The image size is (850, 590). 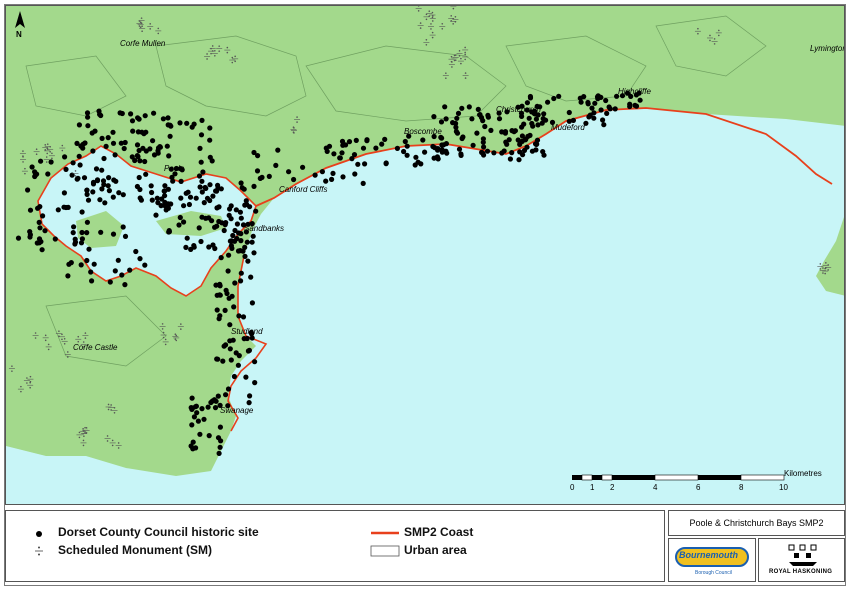 I want to click on scale-tick: 8, so click(x=741, y=487).